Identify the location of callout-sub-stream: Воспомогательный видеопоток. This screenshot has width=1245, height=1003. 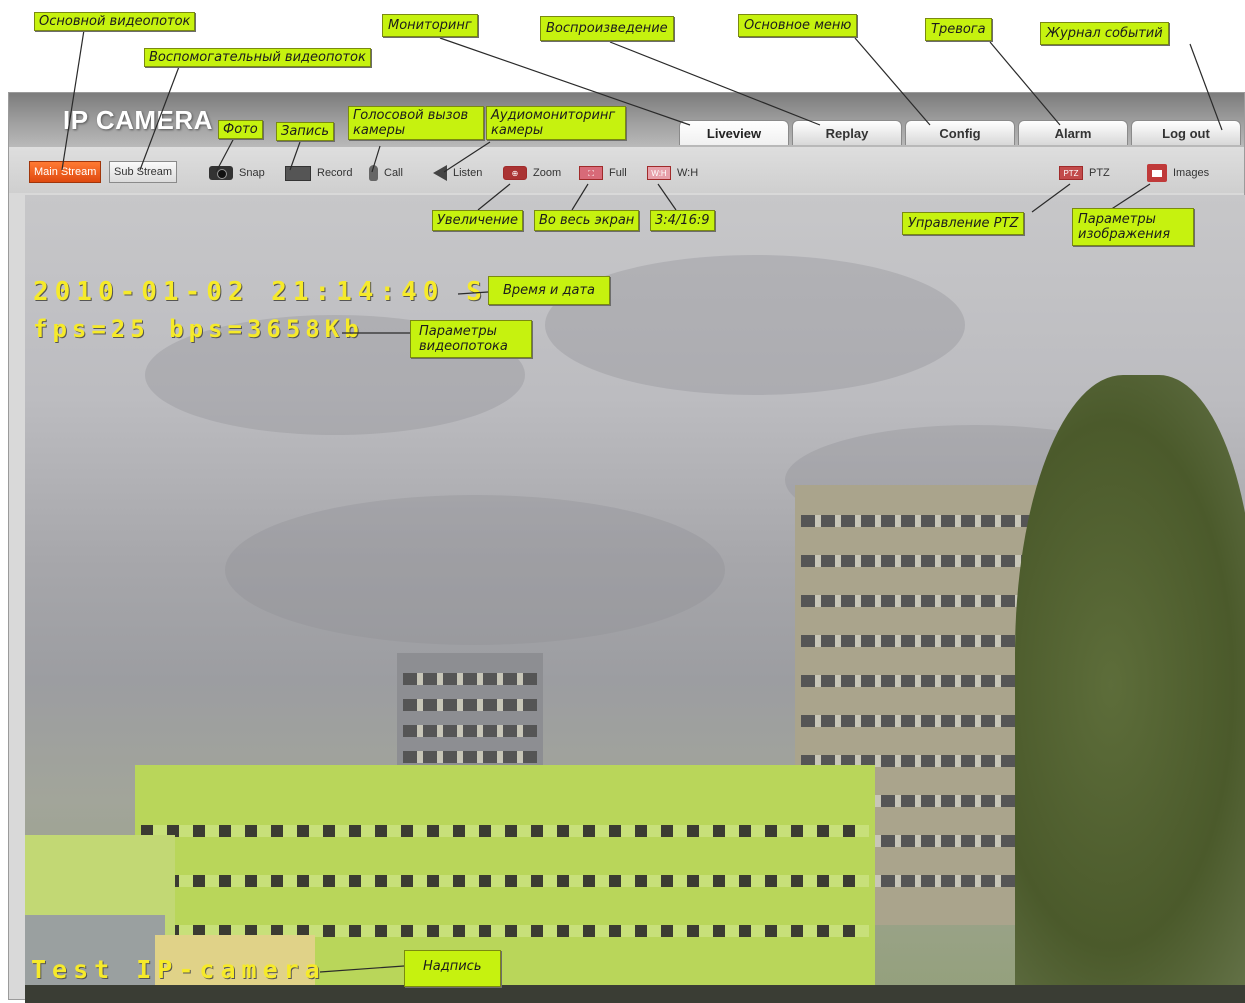
(257, 57).